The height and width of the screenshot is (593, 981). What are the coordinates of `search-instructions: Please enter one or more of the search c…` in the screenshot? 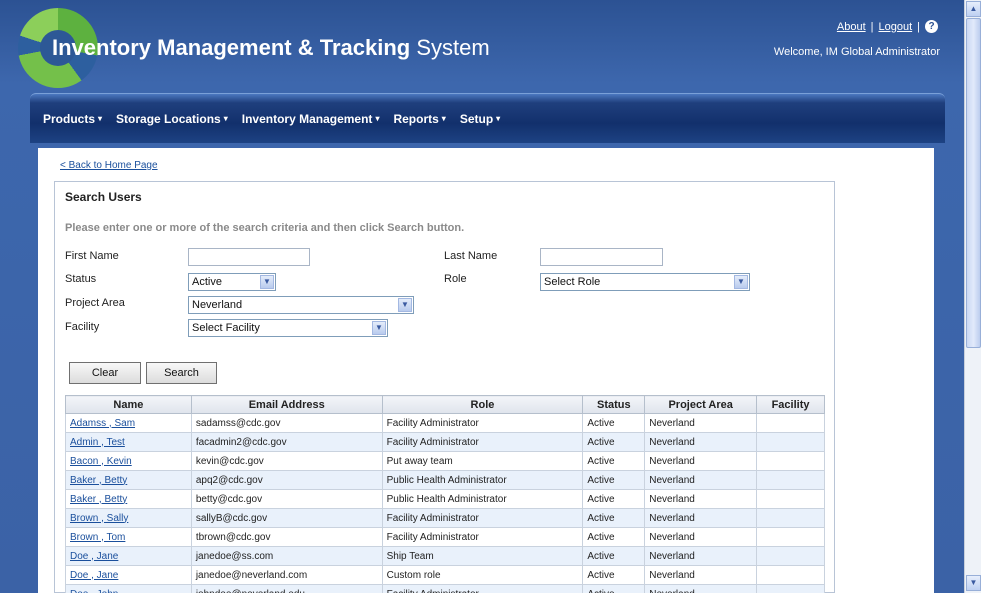 It's located at (265, 228).